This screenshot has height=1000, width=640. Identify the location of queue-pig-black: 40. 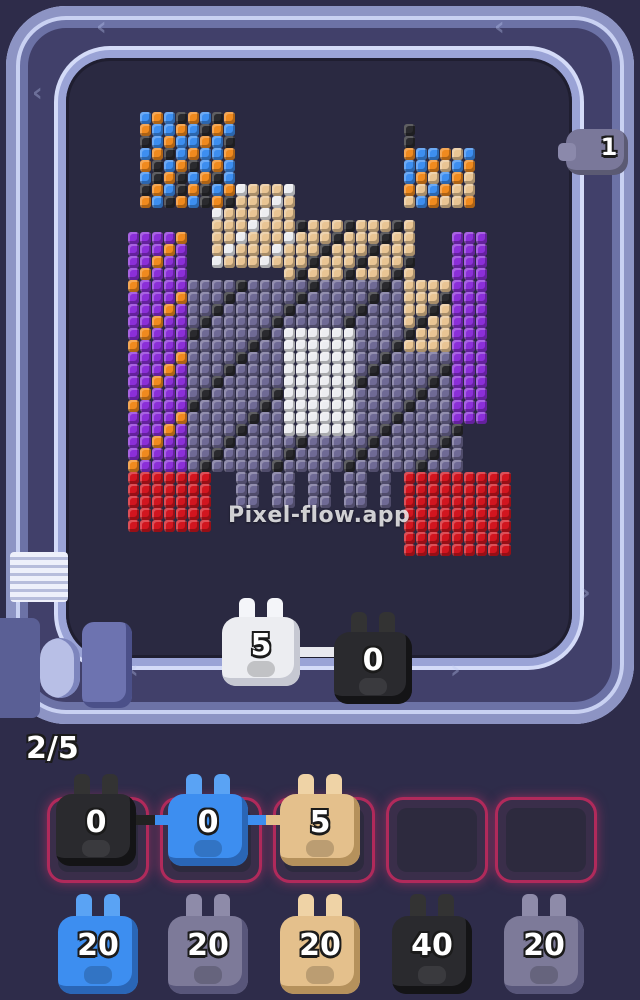
(432, 944).